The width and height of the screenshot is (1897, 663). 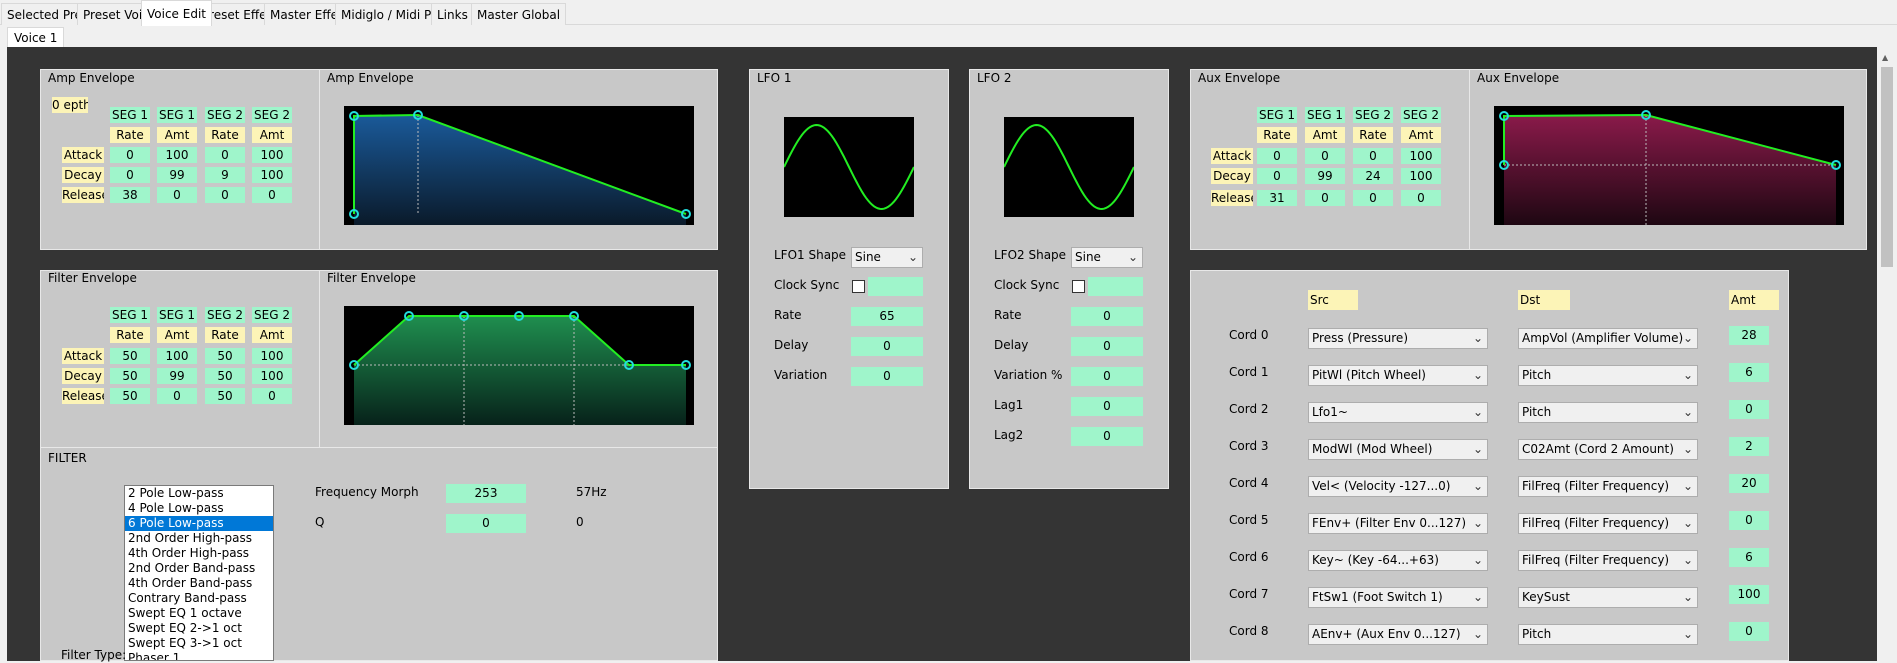 I want to click on cord-dst-dropdown: AmpVol (Amplifier Volume) ⌄, so click(x=1608, y=338).